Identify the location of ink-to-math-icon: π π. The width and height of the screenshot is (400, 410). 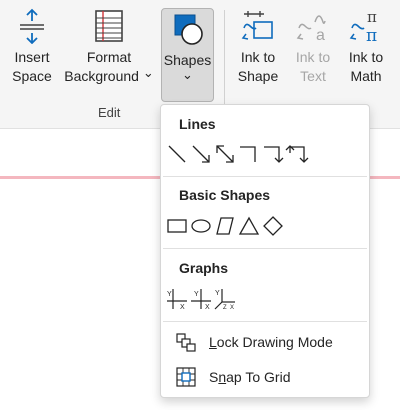
(363, 26).